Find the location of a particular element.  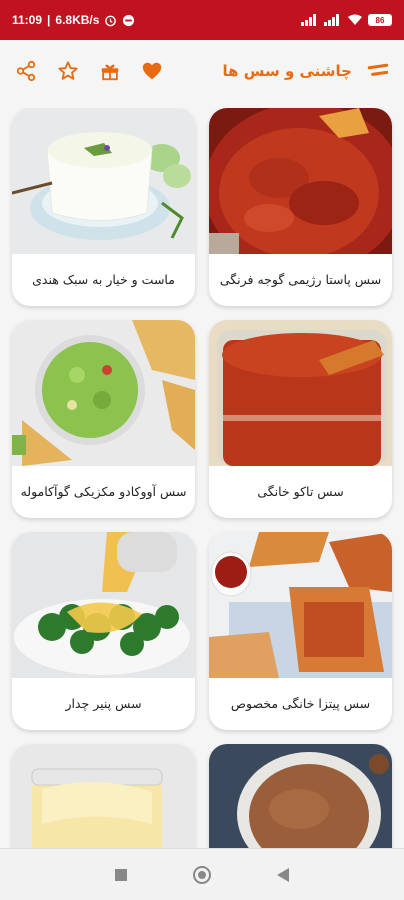

system-nav-bar is located at coordinates (202, 874).